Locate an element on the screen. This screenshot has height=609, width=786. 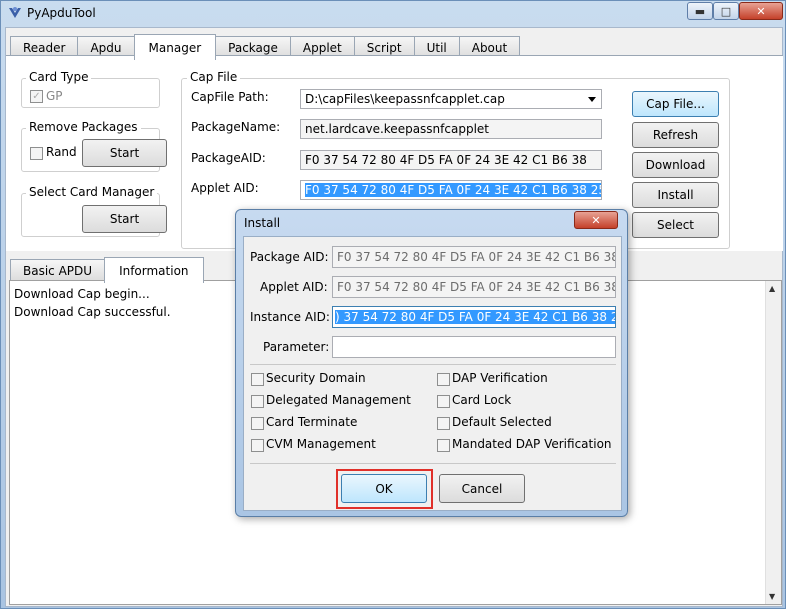
dlg-parameter-label: Parameter: is located at coordinates (296, 347).